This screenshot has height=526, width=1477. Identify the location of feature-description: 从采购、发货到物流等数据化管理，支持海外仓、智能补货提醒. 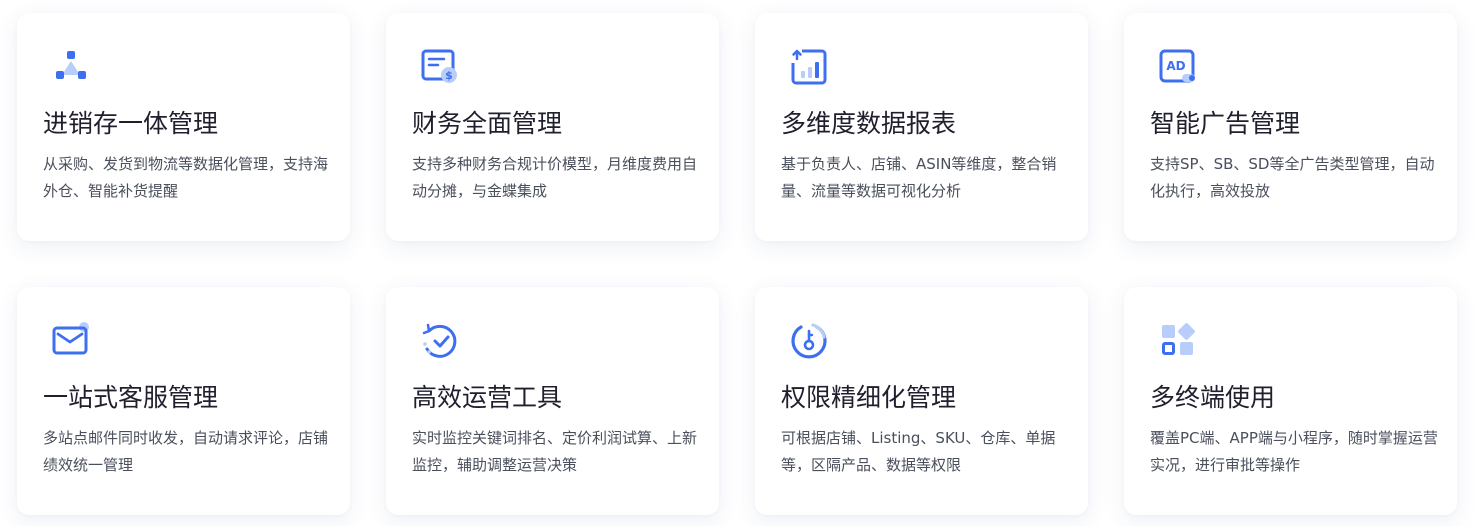
(186, 177).